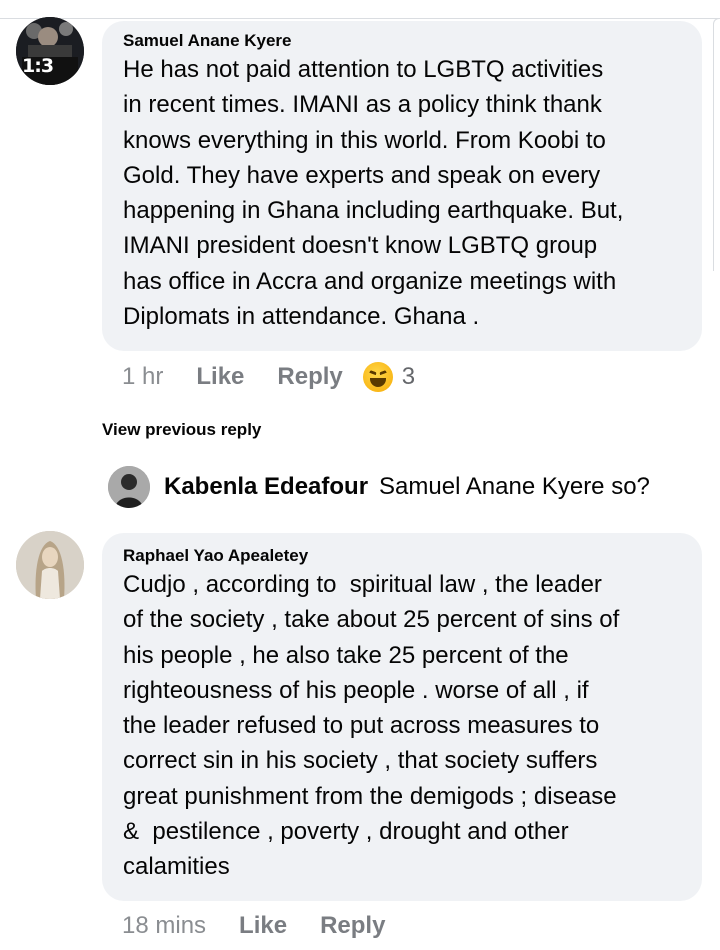 This screenshot has width=720, height=950. Describe the element at coordinates (402, 41) in the screenshot. I see `comment-author: Samuel Anane Kyere` at that location.